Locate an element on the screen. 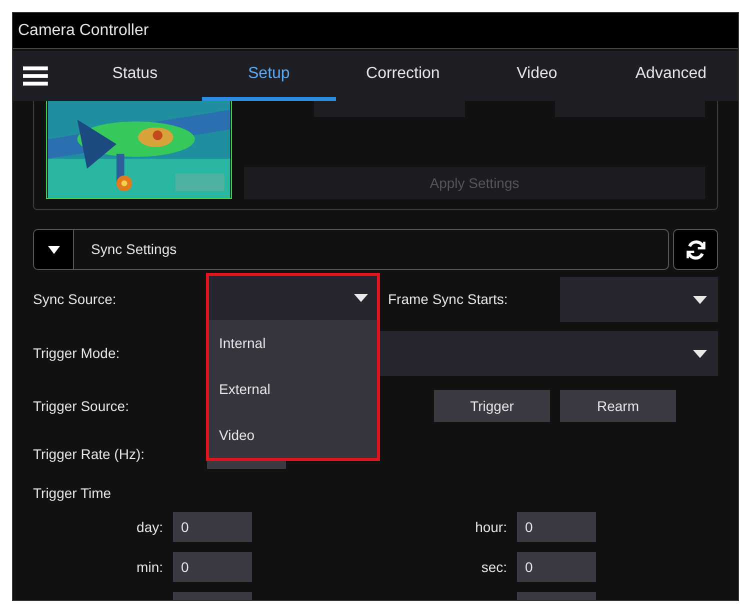  section-header: Sync Settings is located at coordinates (351, 249).